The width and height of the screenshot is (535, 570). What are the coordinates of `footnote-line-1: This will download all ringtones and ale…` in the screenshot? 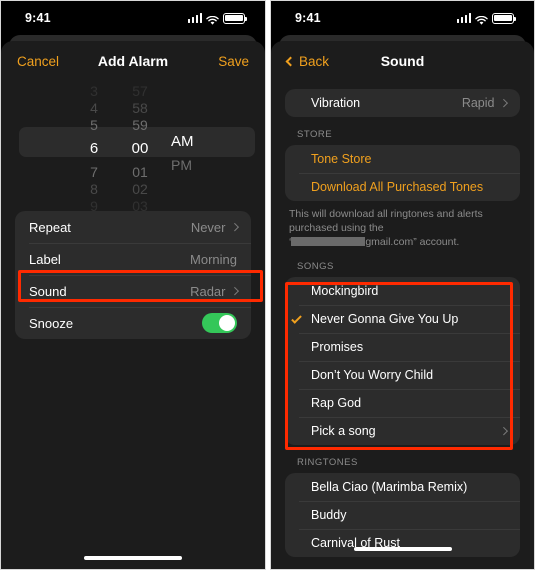 It's located at (386, 214).